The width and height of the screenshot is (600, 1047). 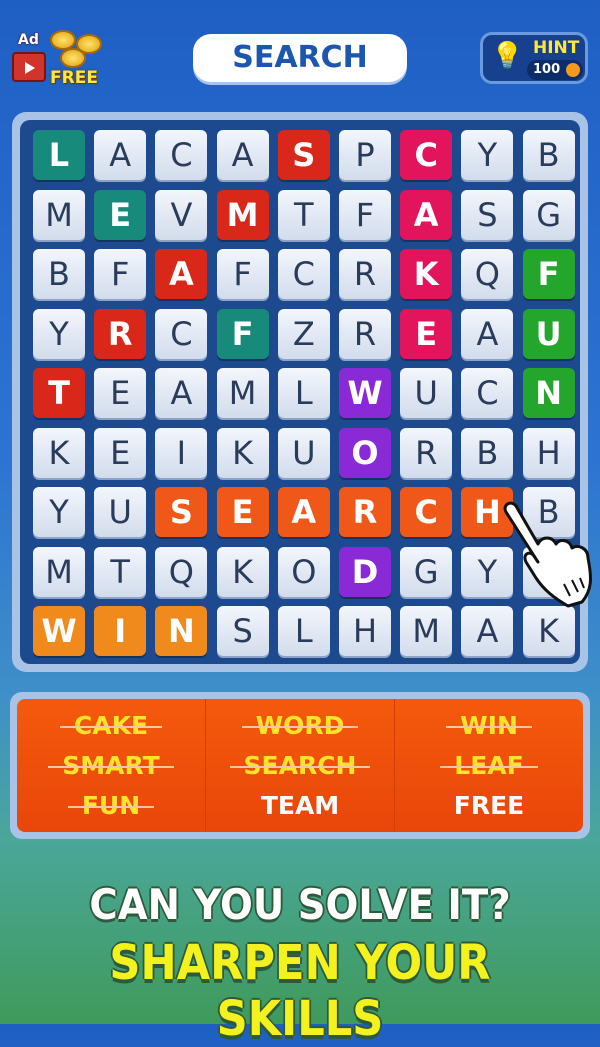 What do you see at coordinates (300, 904) in the screenshot?
I see `promo-headline: CAN YOU SOLVE IT?` at bounding box center [300, 904].